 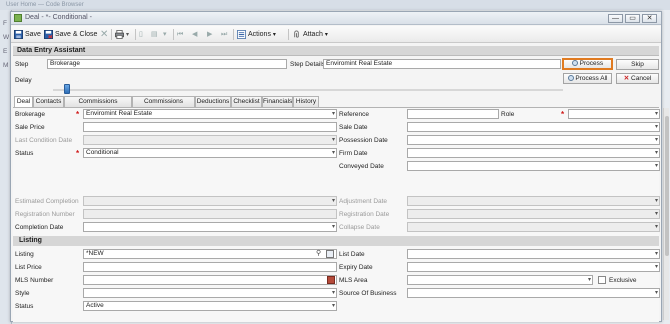 I want to click on source-of-business-select, so click(x=533, y=293).